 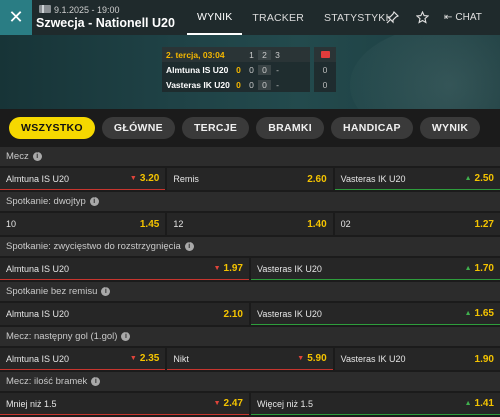 I want to click on period-col-1: 1, so click(x=251, y=54).